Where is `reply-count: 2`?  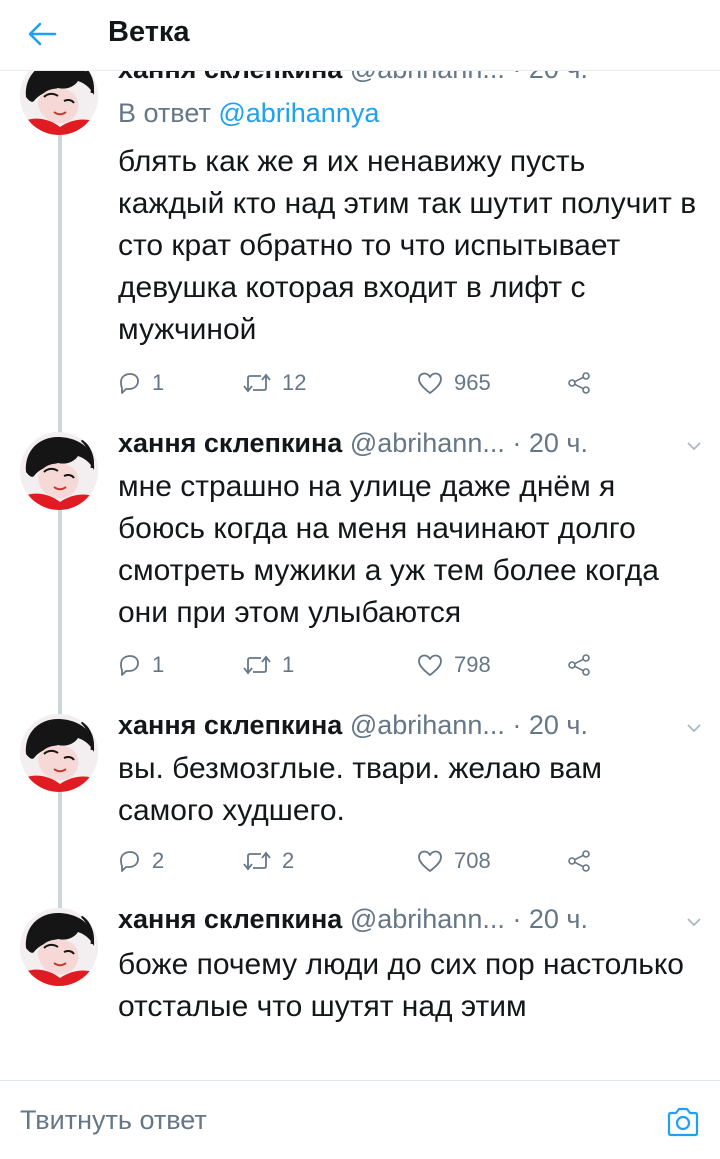 reply-count: 2 is located at coordinates (158, 860).